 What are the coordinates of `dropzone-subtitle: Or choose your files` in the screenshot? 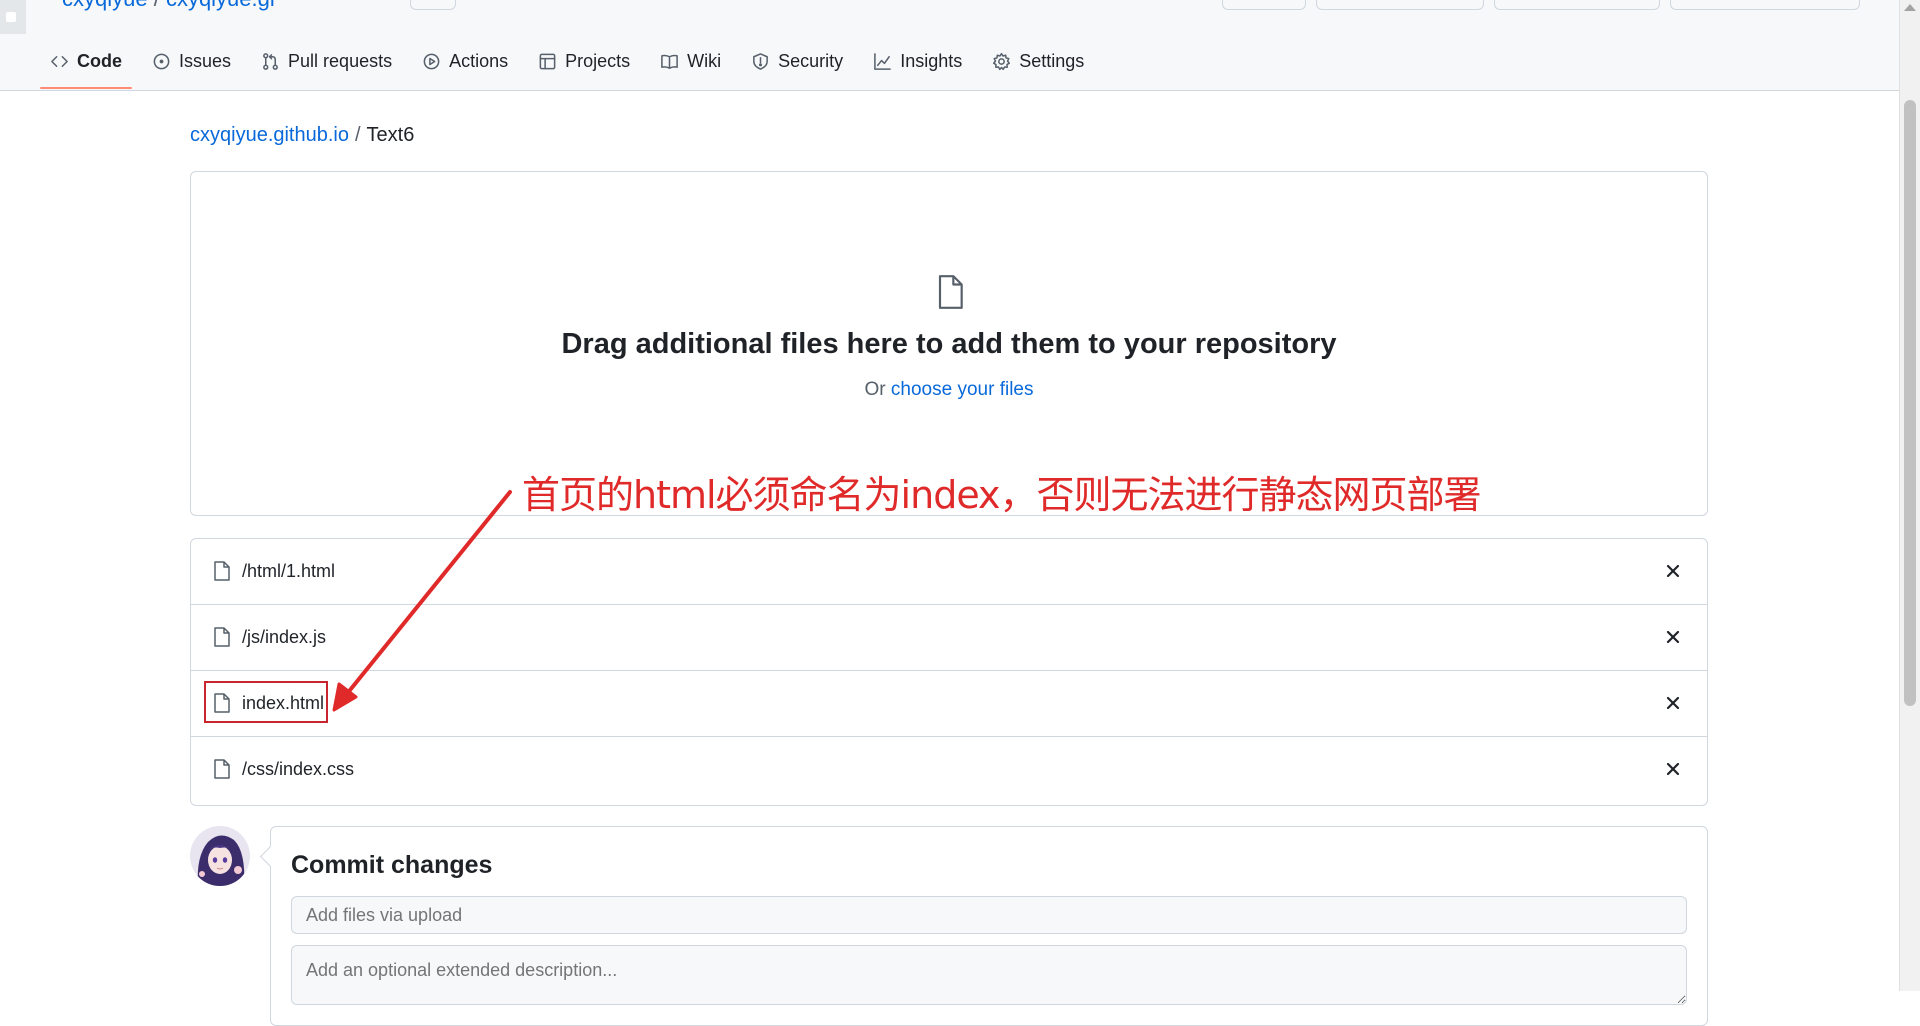 It's located at (949, 390).